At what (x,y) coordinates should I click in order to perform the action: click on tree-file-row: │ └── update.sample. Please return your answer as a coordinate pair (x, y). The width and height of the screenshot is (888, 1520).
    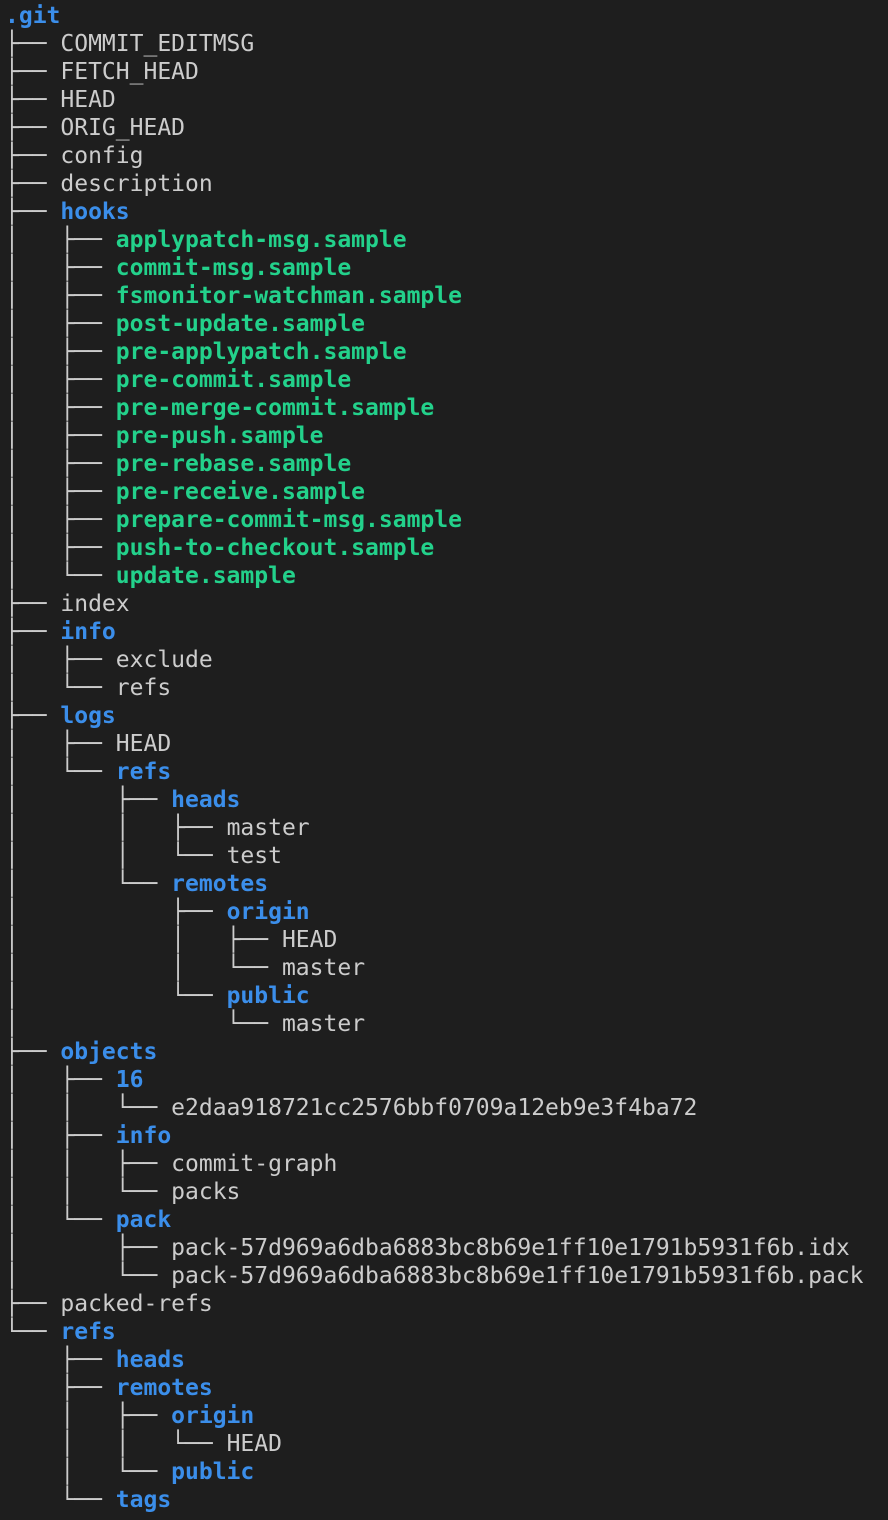
    Looking at the image, I should click on (434, 576).